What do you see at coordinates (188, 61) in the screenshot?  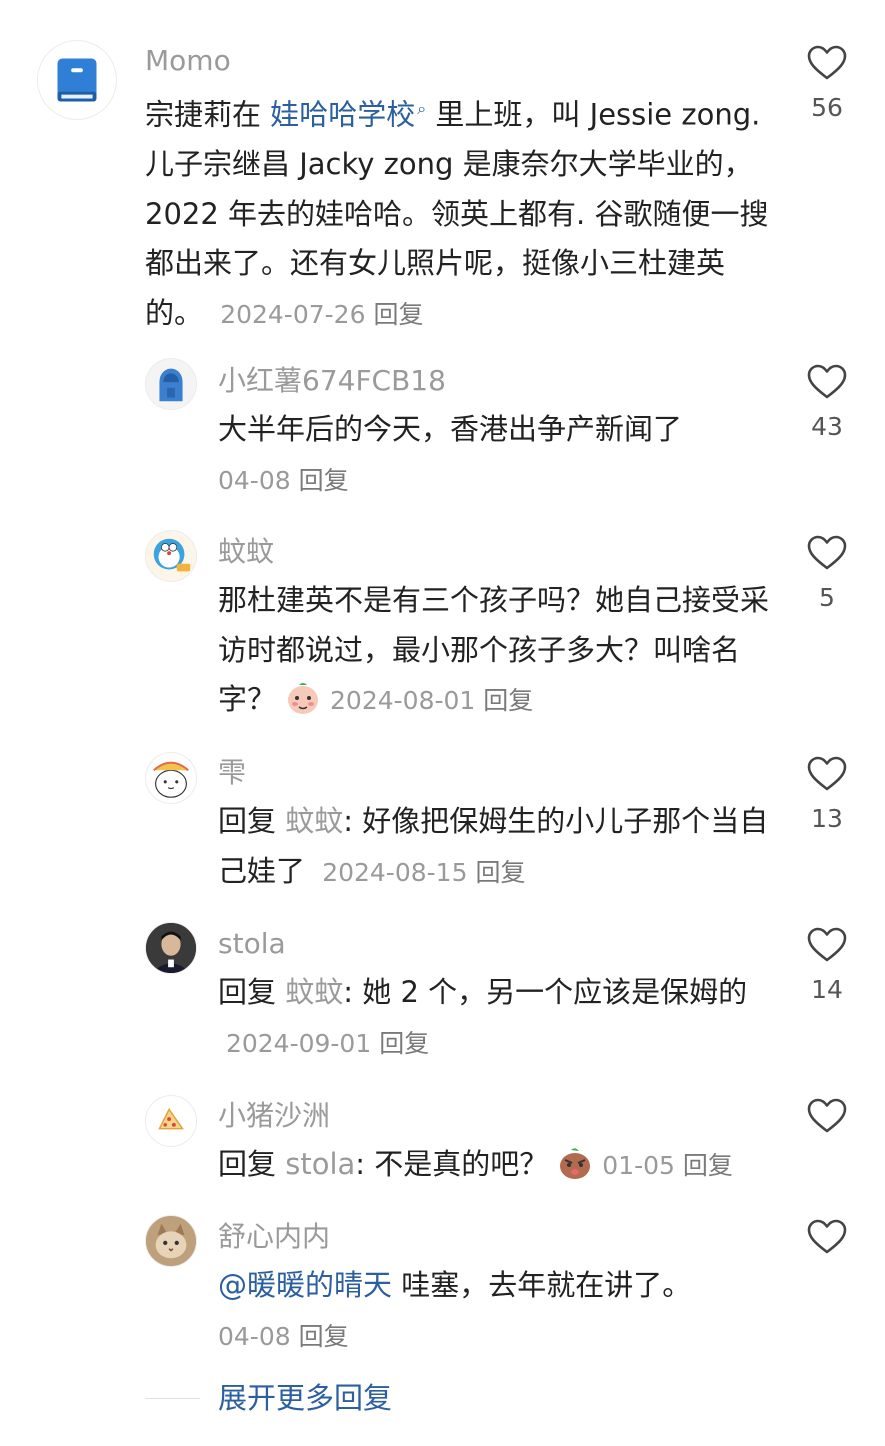 I see `username: Momo` at bounding box center [188, 61].